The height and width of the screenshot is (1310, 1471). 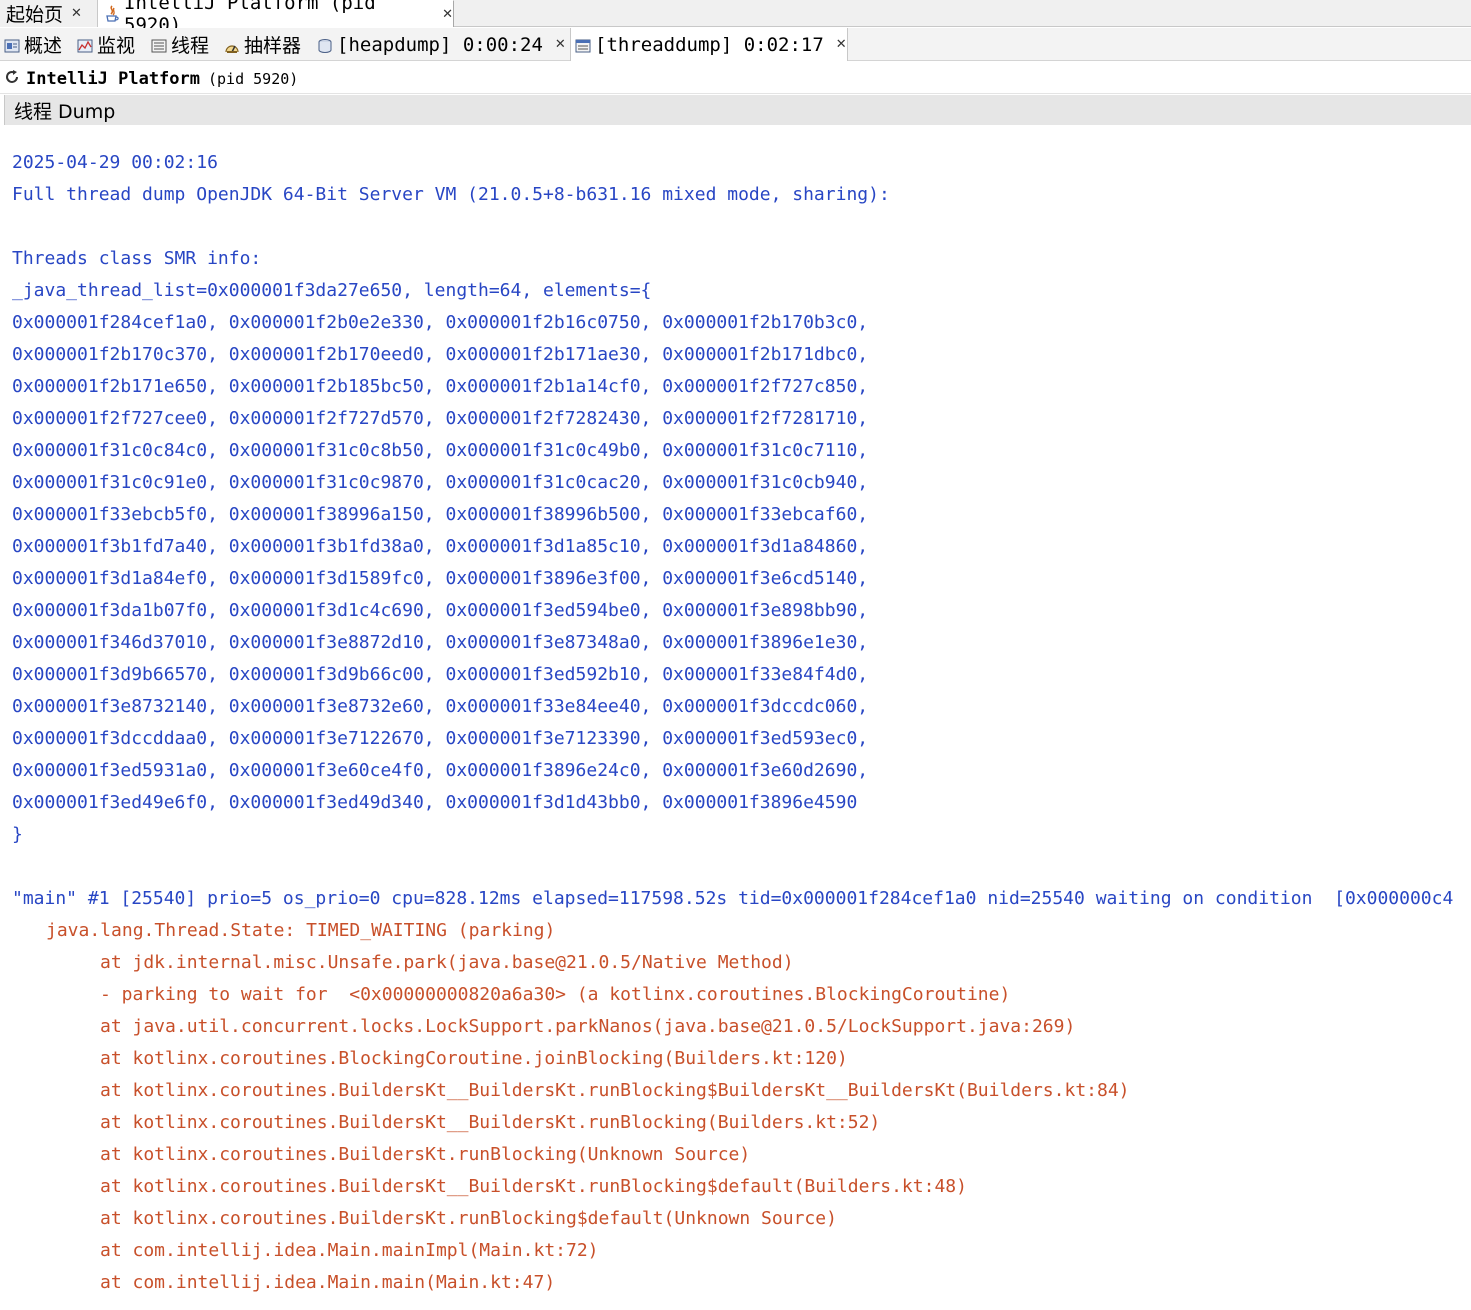 What do you see at coordinates (273, 46) in the screenshot?
I see `tab-label: 抽样器` at bounding box center [273, 46].